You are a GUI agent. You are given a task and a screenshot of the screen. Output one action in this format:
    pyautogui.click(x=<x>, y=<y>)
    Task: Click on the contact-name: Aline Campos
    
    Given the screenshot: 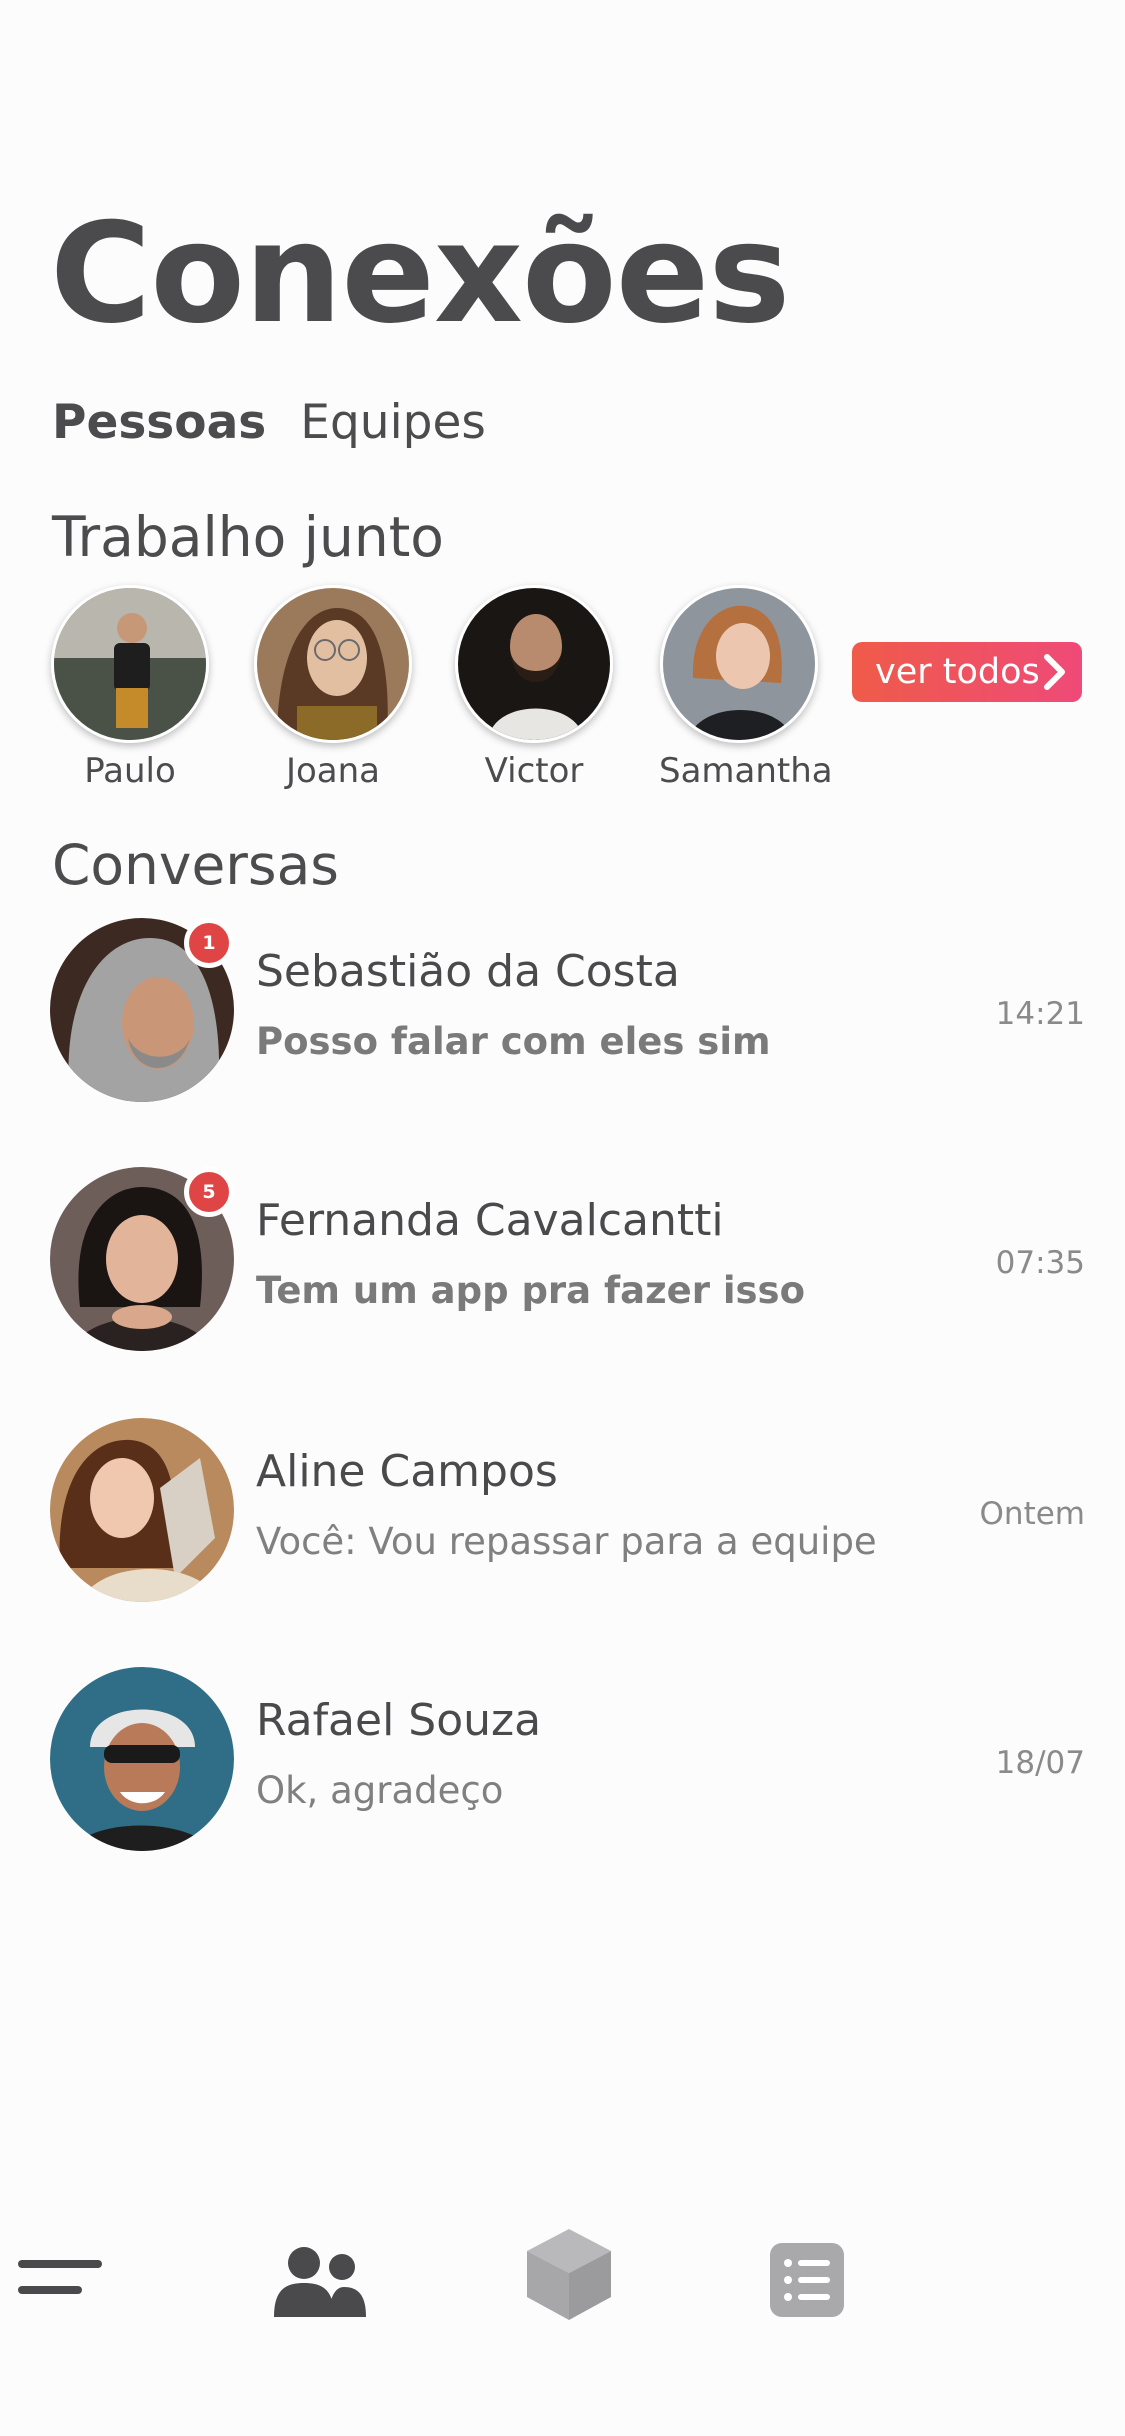 What is the action you would take?
    pyautogui.click(x=407, y=1471)
    